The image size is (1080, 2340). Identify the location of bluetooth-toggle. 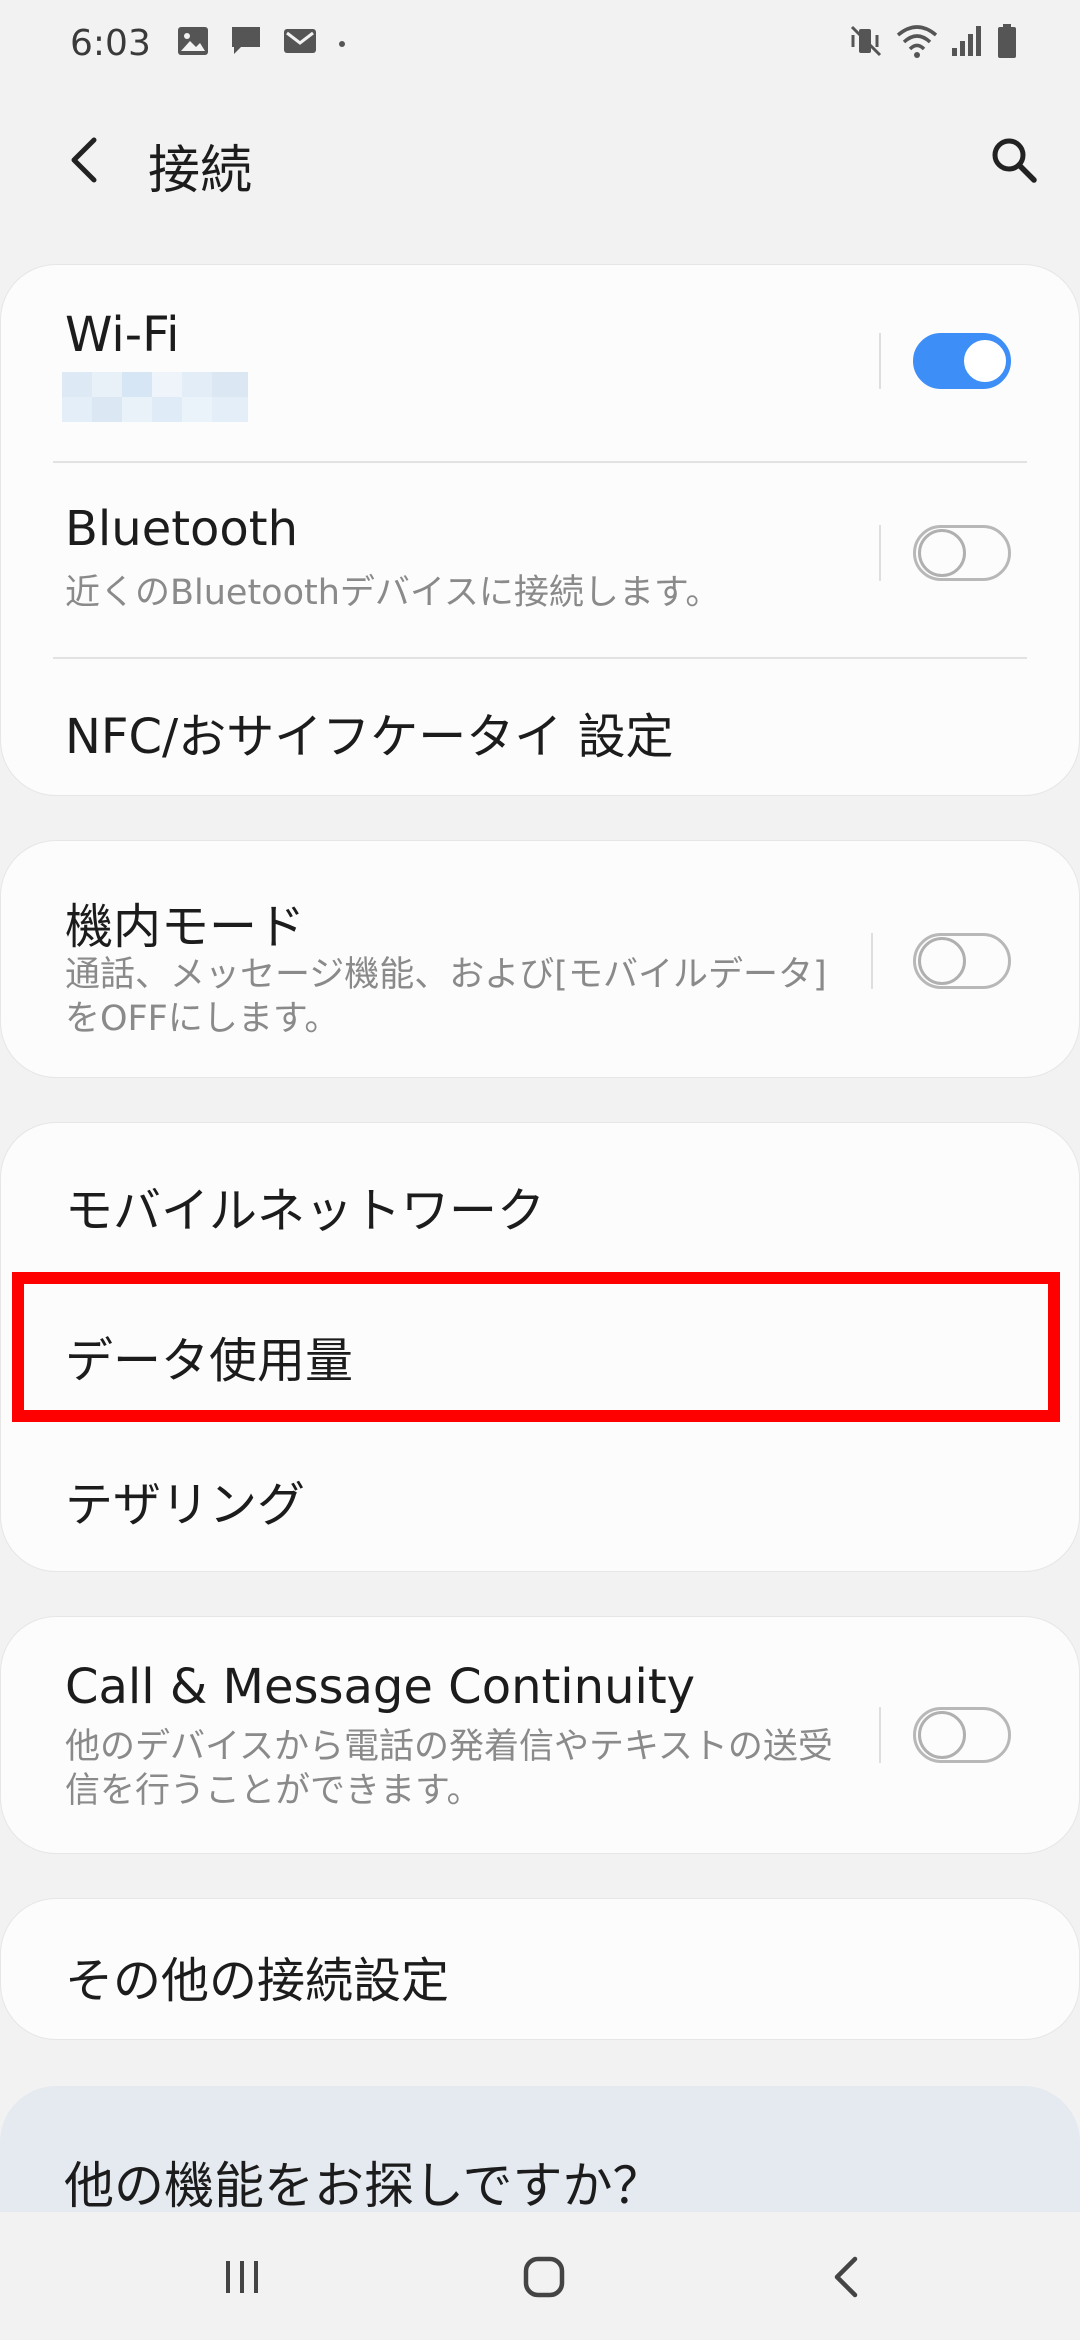
(962, 553).